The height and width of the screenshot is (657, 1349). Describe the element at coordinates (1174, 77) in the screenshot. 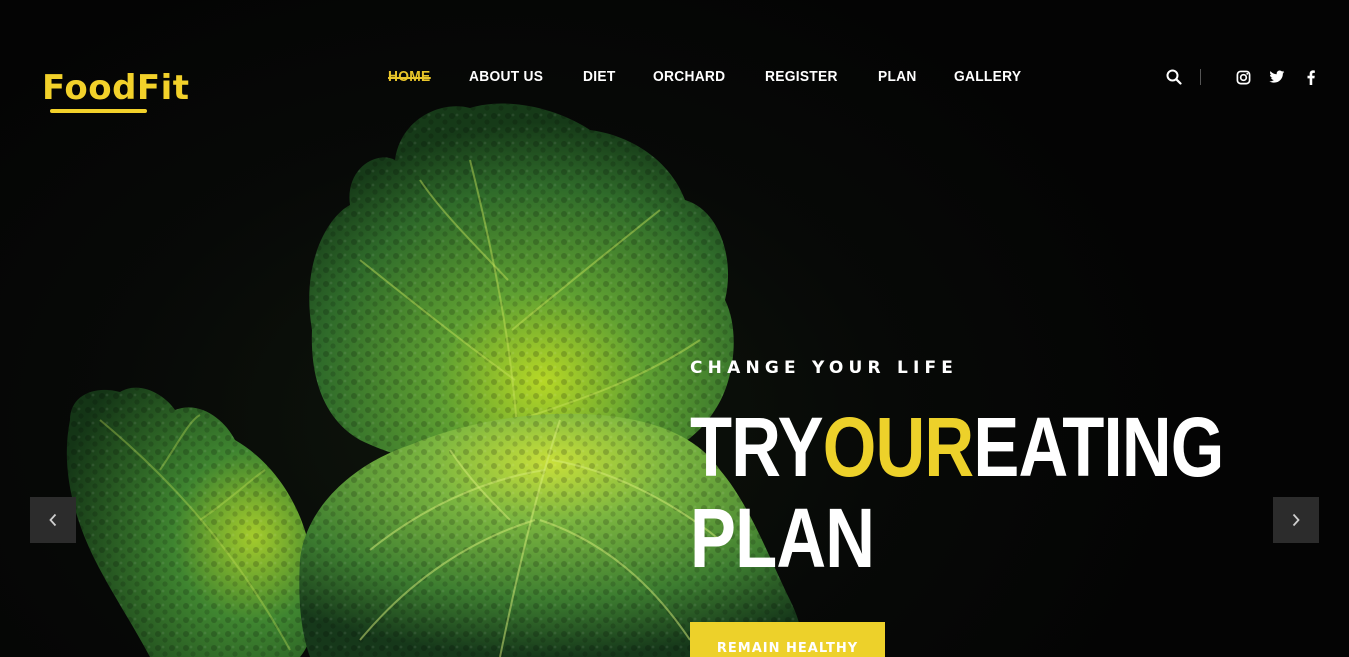

I see `search-icon` at that location.